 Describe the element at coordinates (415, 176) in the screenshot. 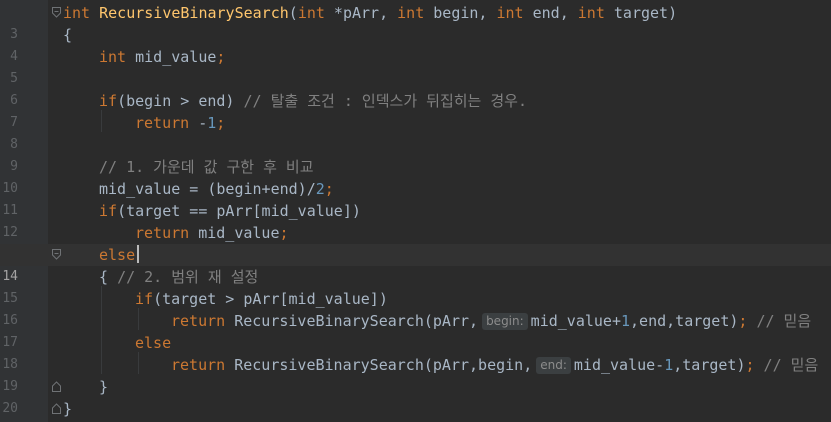

I see `code-line: 10 // 1. 가운데 값 구한 후 비교` at that location.